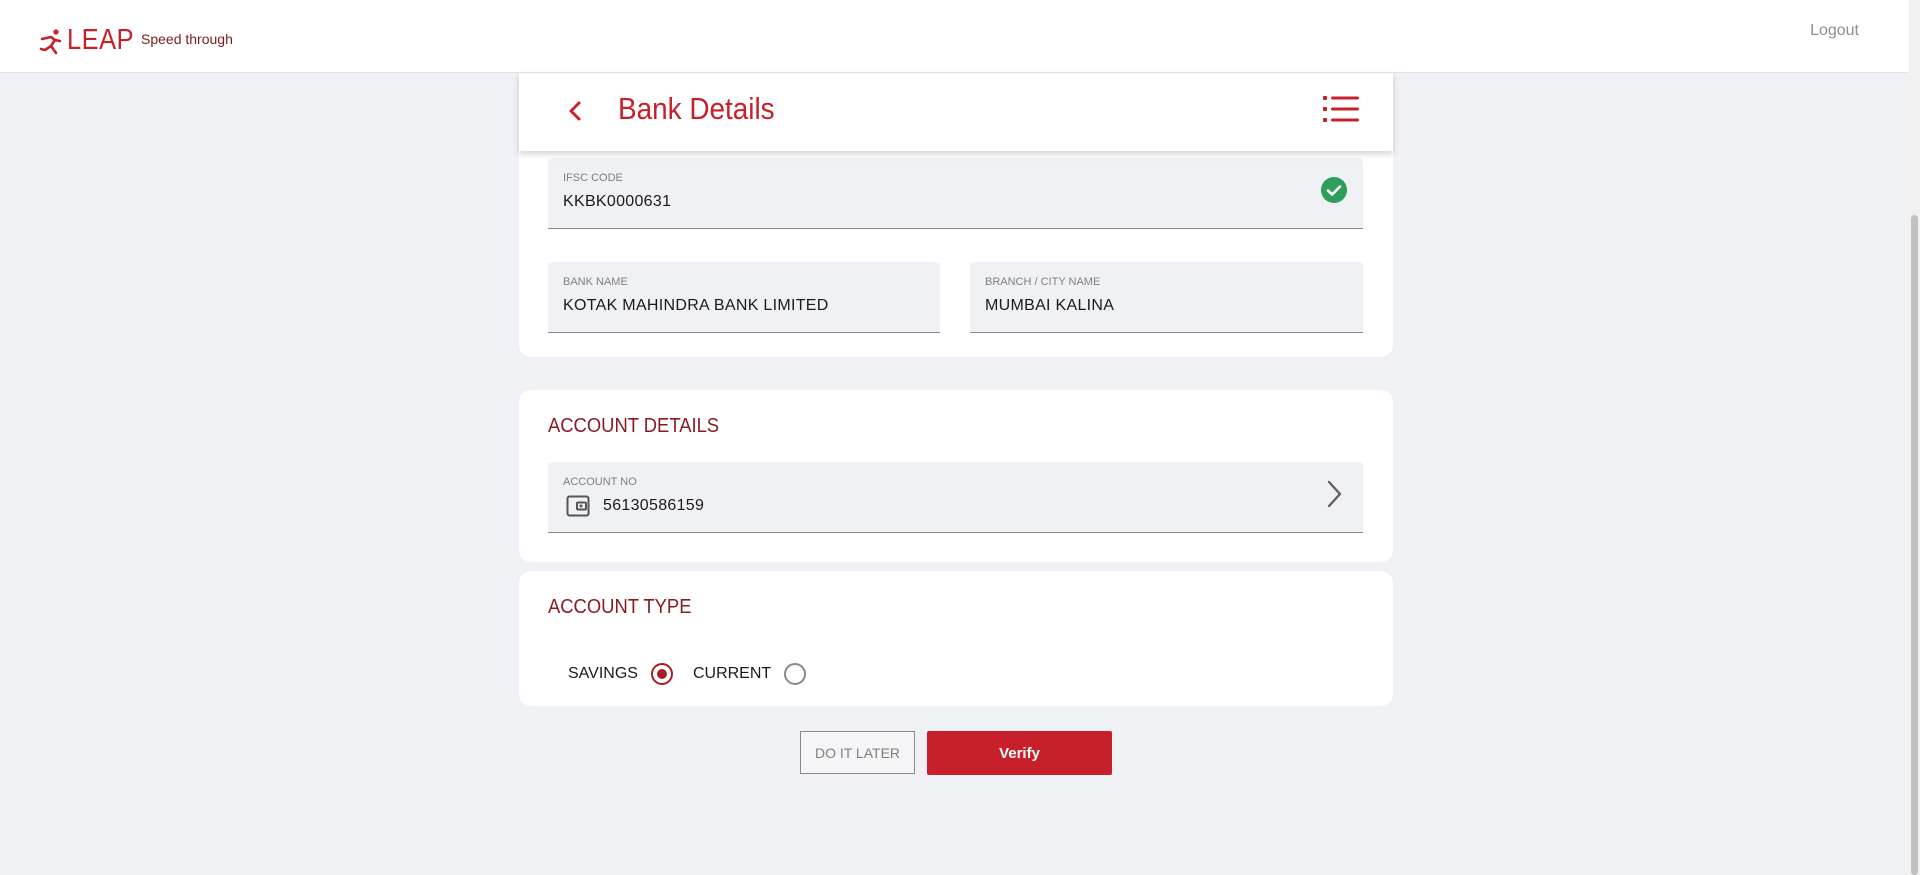 The width and height of the screenshot is (1920, 875). I want to click on branch-field: BRANCH / CITY NAME MUMBAI KALINA, so click(1166, 297).